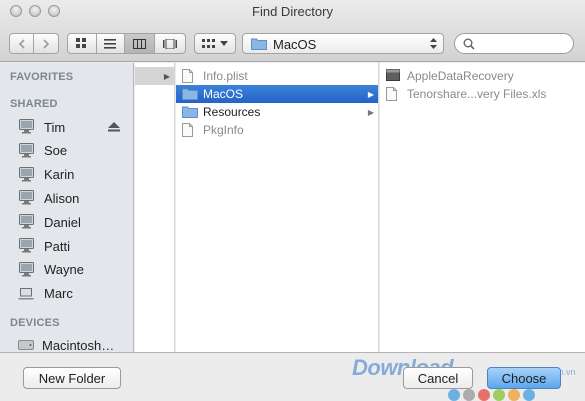 Image resolution: width=585 pixels, height=401 pixels. I want to click on sidebar-item-label: Patti, so click(57, 246).